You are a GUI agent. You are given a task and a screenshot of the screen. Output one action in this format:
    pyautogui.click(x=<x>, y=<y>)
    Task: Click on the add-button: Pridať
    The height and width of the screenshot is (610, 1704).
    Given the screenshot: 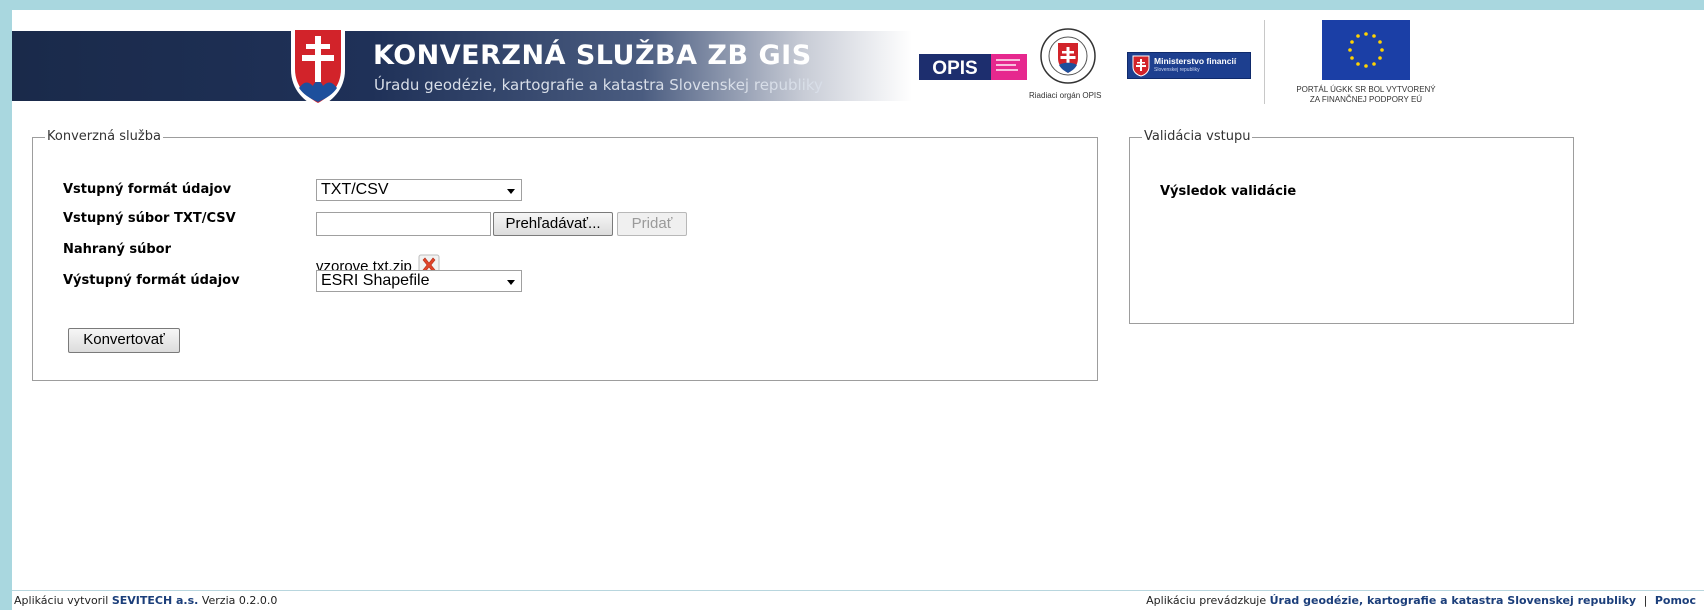 What is the action you would take?
    pyautogui.click(x=652, y=224)
    